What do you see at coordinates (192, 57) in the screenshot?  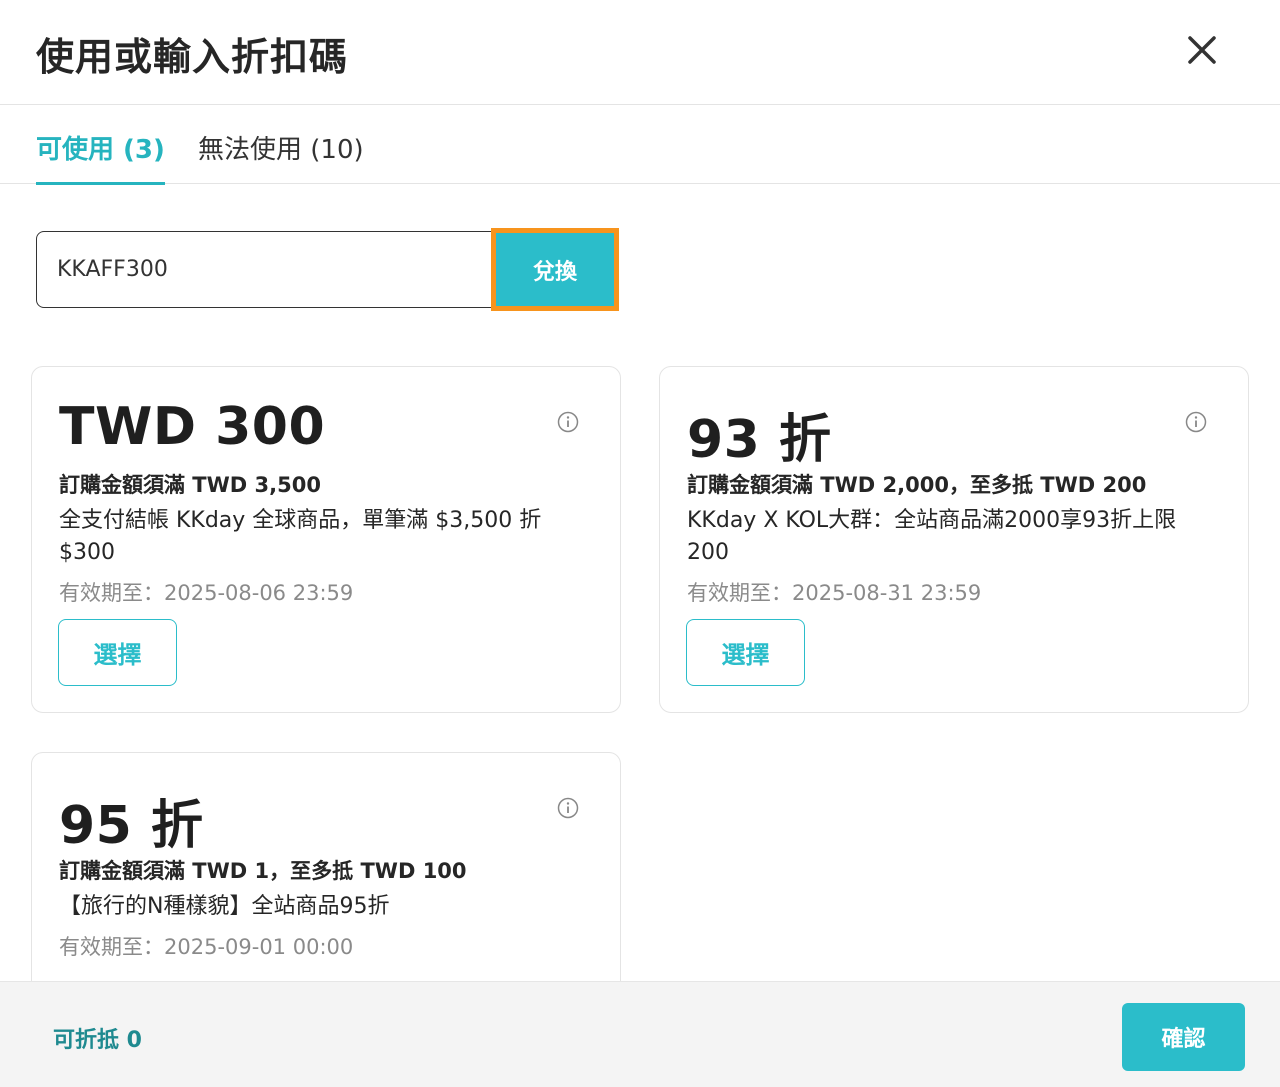 I see `modal-title: 使用或輸入折扣碼` at bounding box center [192, 57].